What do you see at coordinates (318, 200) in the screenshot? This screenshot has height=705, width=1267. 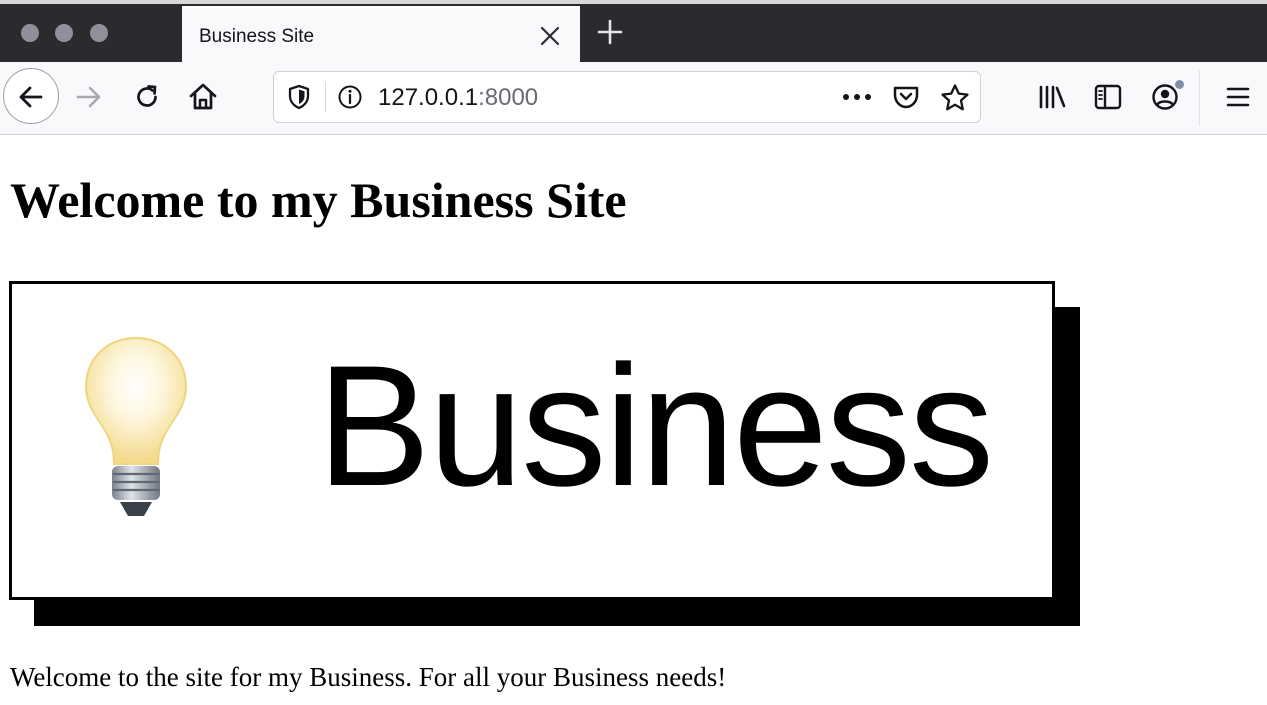 I see `page-heading: Welcome to my Business Site` at bounding box center [318, 200].